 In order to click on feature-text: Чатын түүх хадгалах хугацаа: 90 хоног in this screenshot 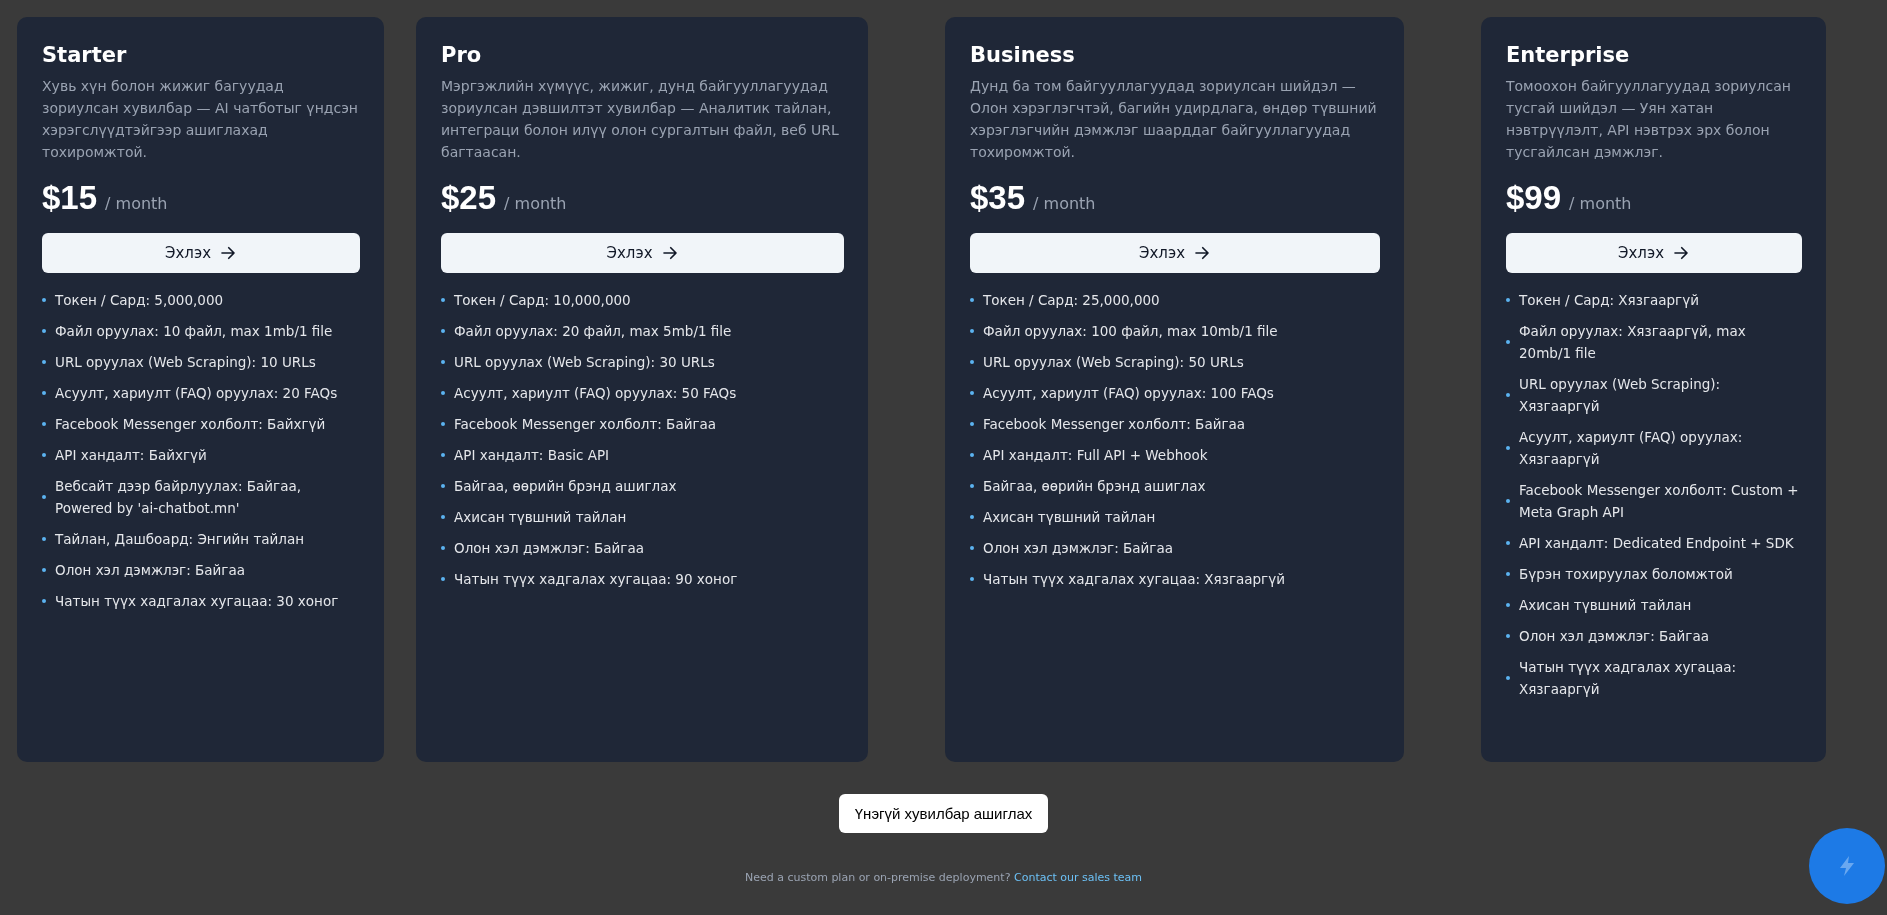, I will do `click(596, 579)`.